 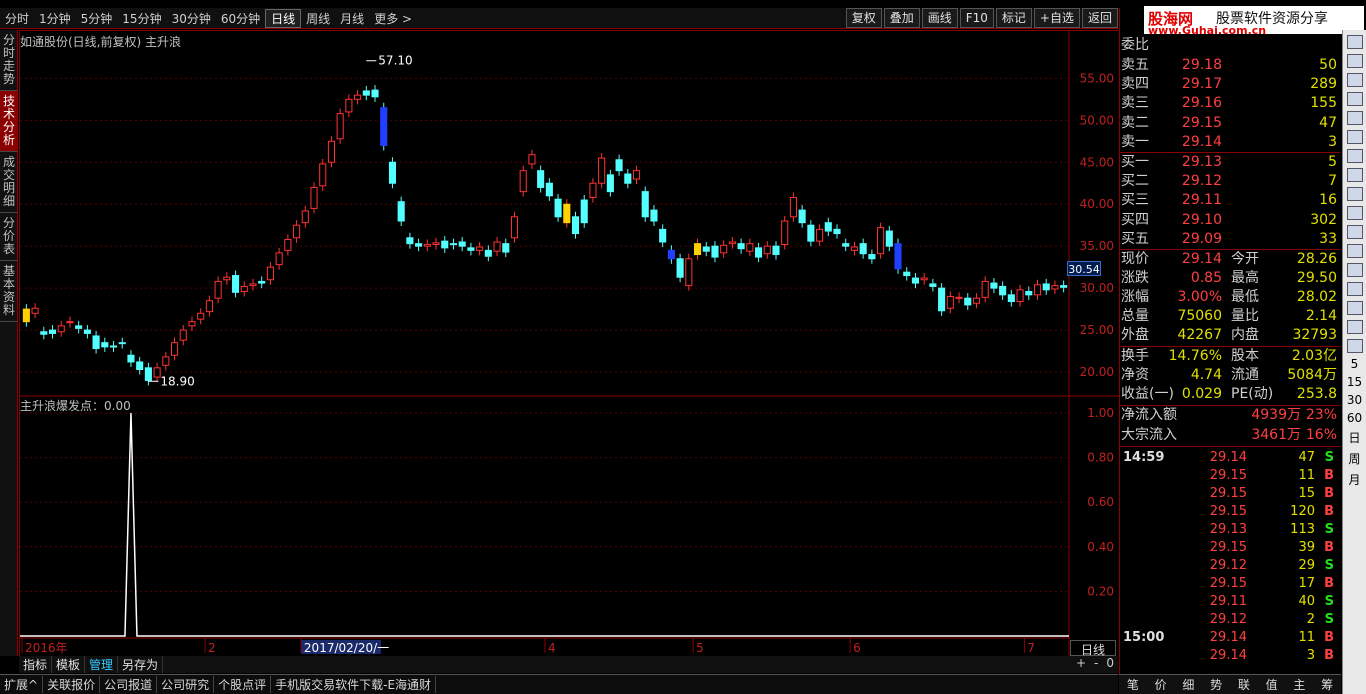 I want to click on quote-tab-4: 联, so click(x=1244, y=684).